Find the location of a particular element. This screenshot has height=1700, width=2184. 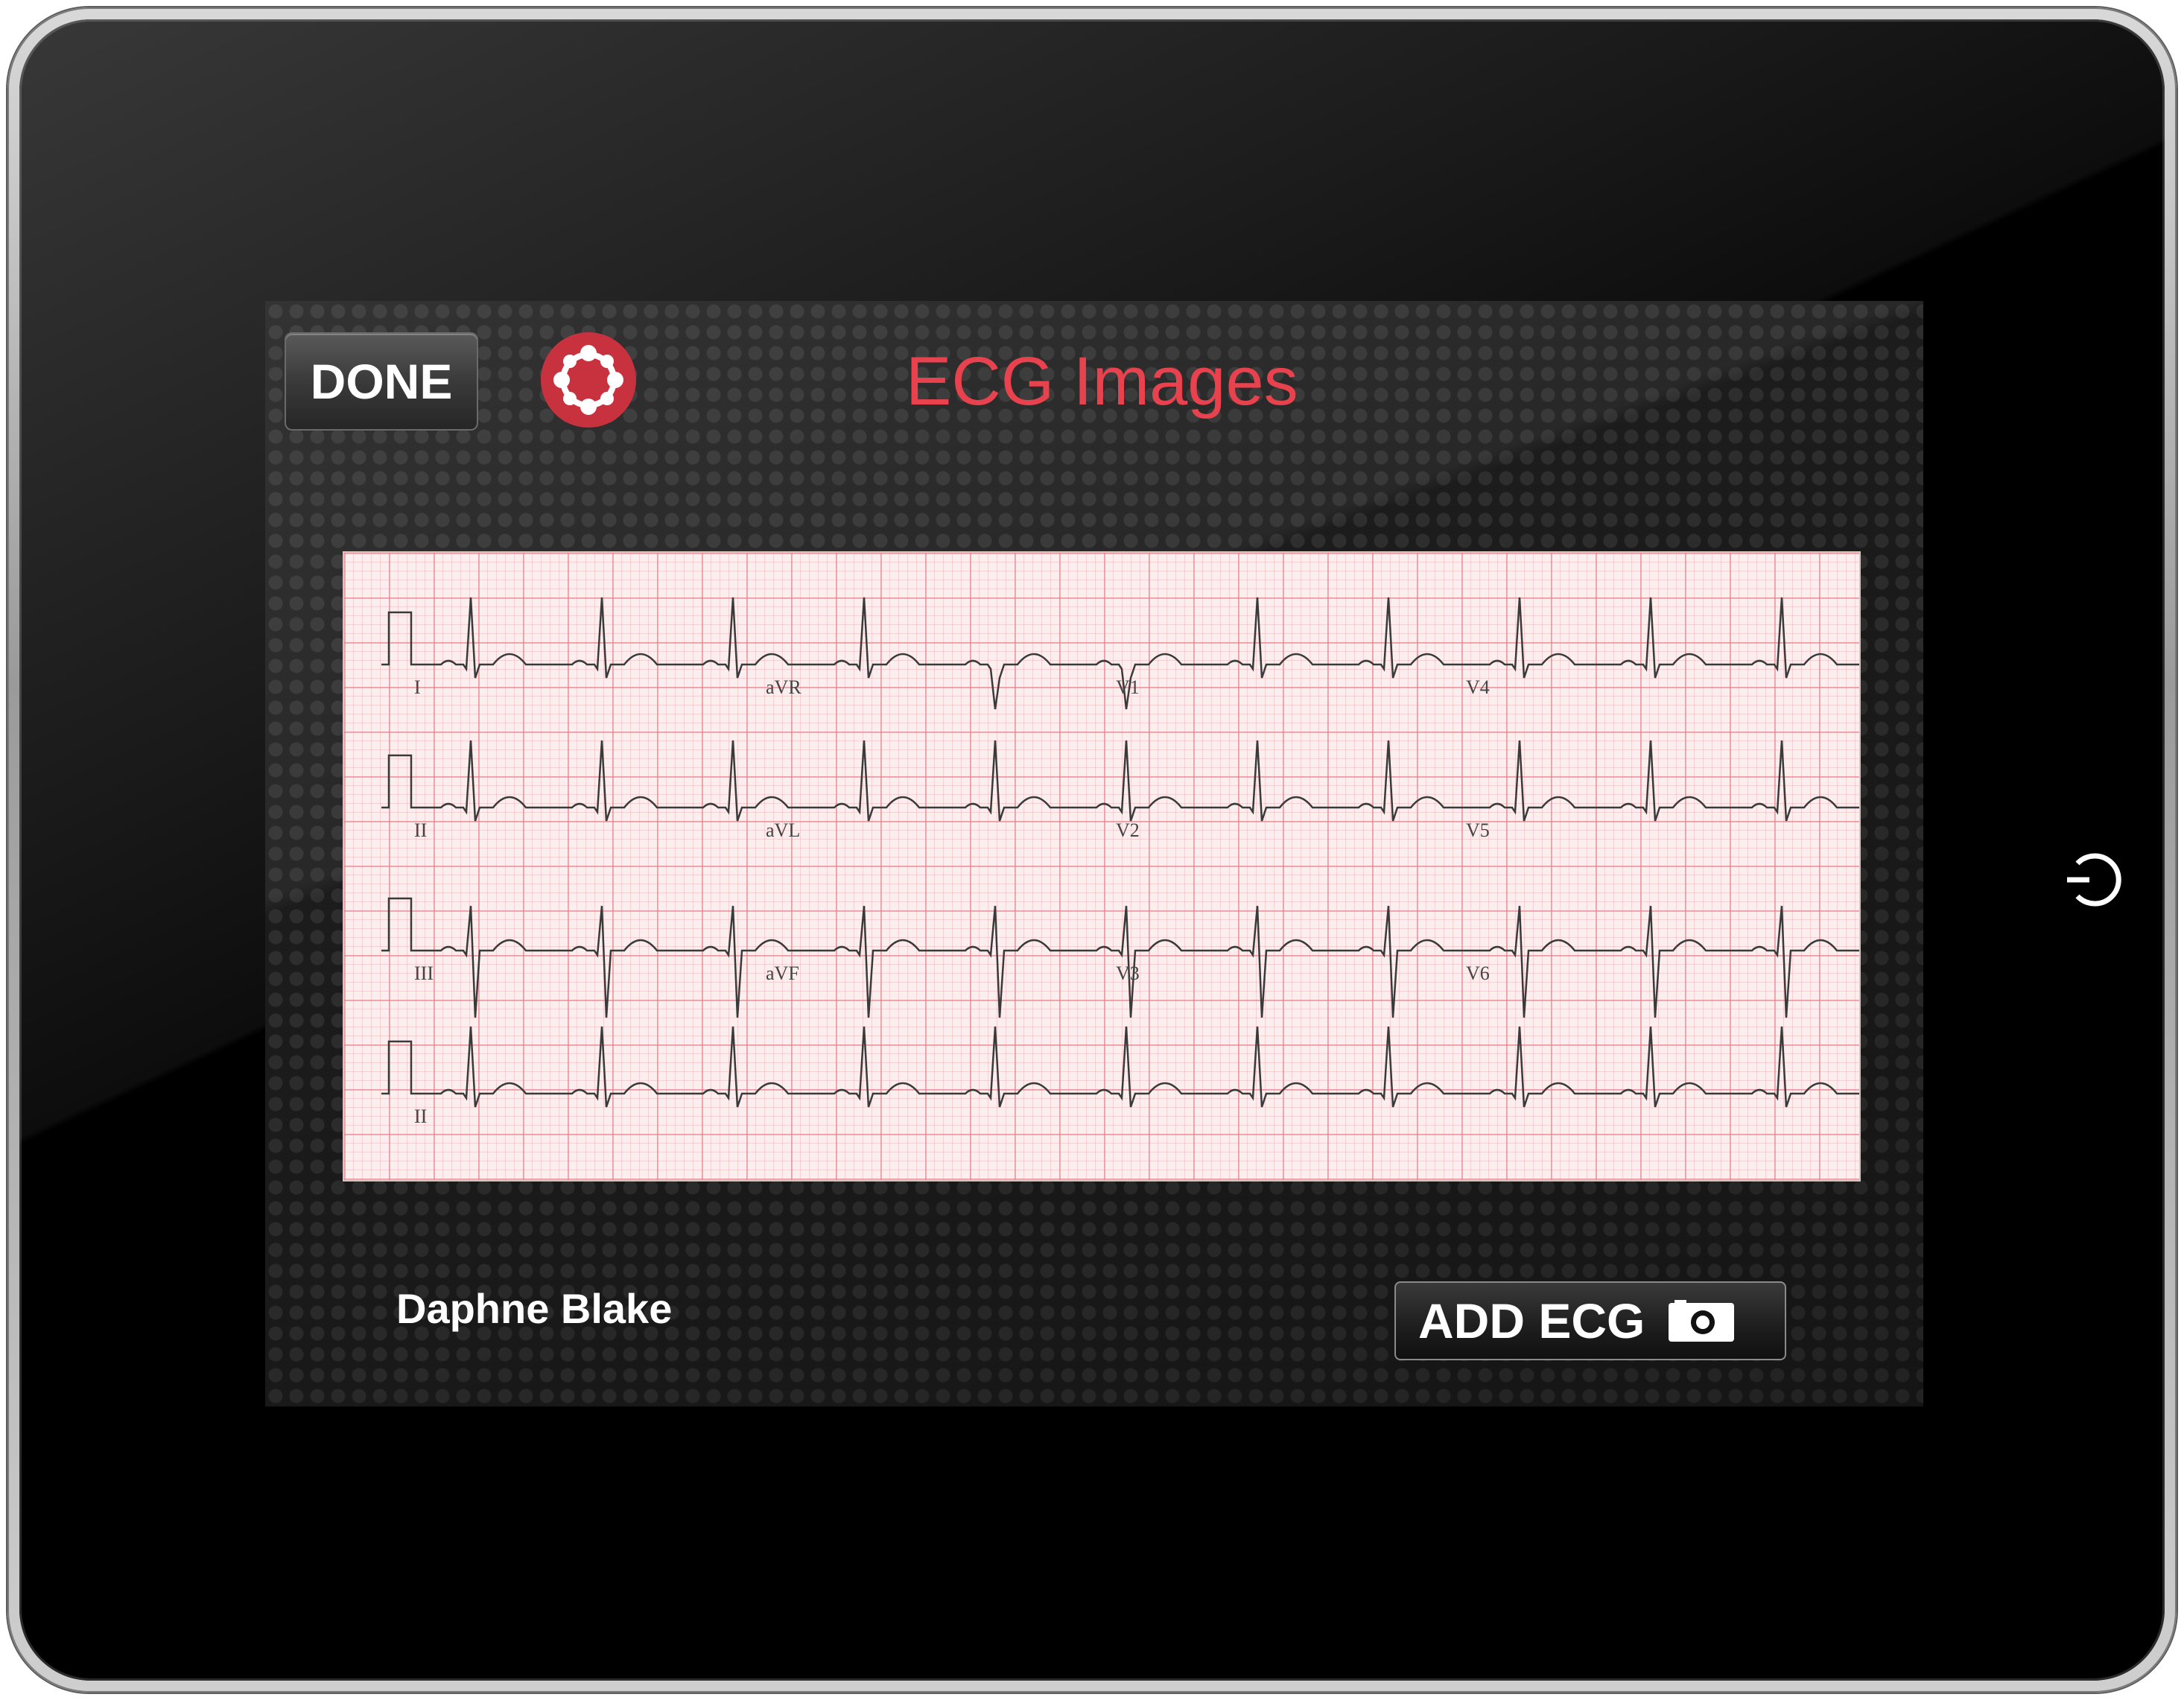

lead-label-v5: V5 is located at coordinates (1478, 830).